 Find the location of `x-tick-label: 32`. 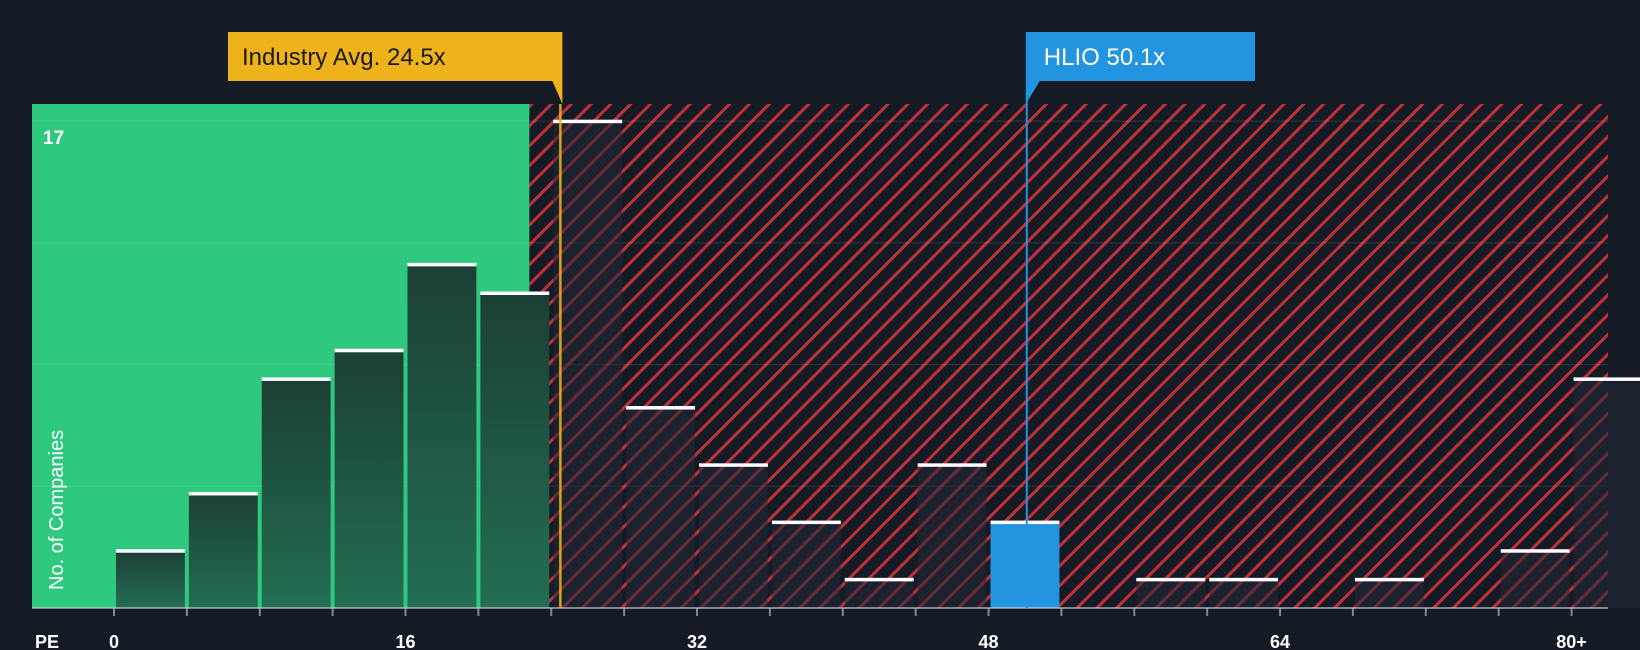

x-tick-label: 32 is located at coordinates (697, 641).